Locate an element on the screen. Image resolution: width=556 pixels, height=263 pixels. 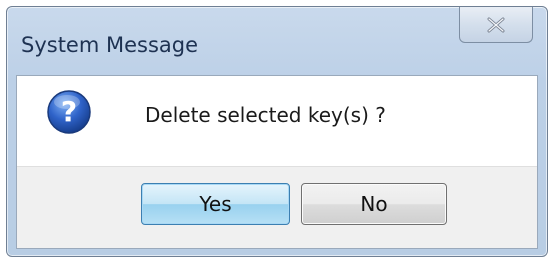
close-button is located at coordinates (496, 25).